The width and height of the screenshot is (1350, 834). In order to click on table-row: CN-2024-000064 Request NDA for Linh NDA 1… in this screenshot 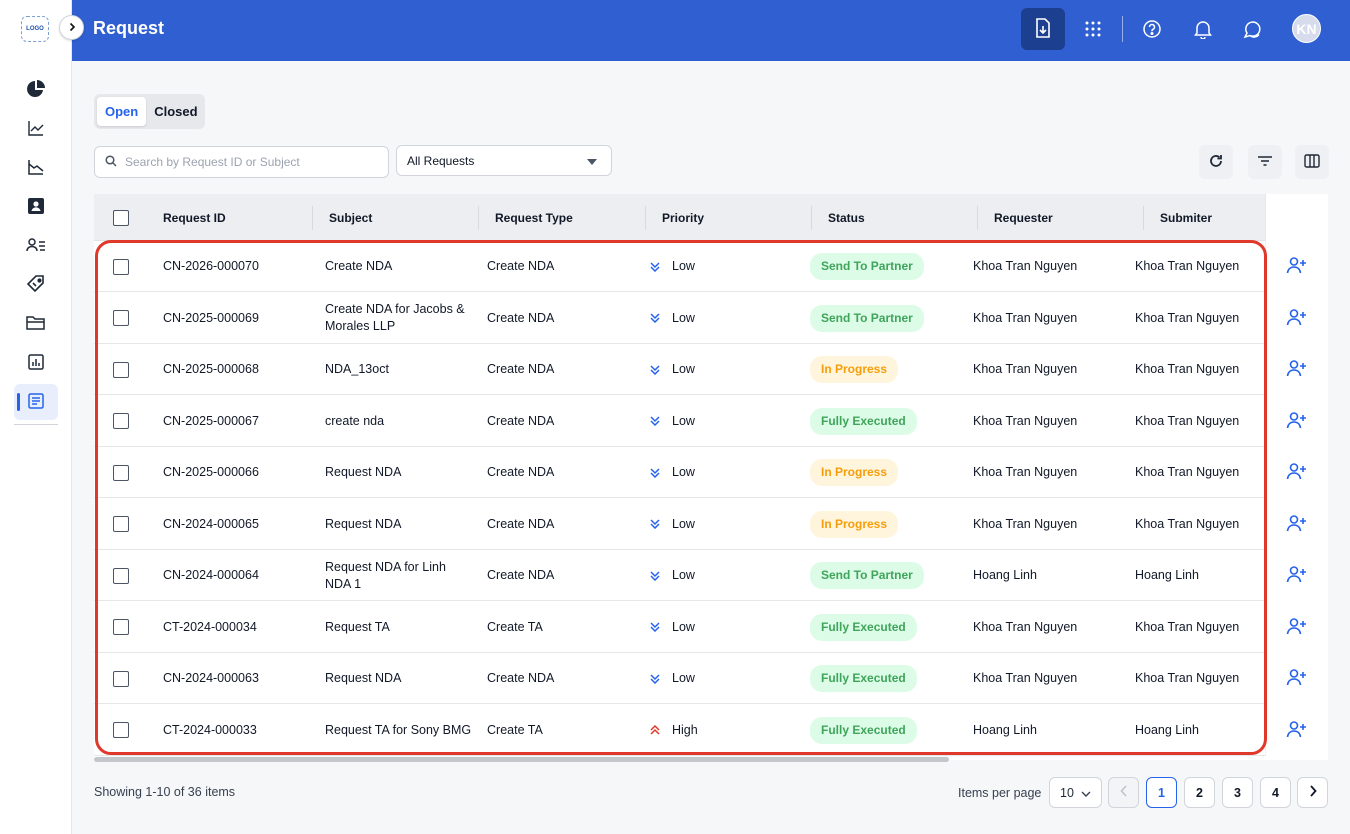, I will do `click(711, 575)`.